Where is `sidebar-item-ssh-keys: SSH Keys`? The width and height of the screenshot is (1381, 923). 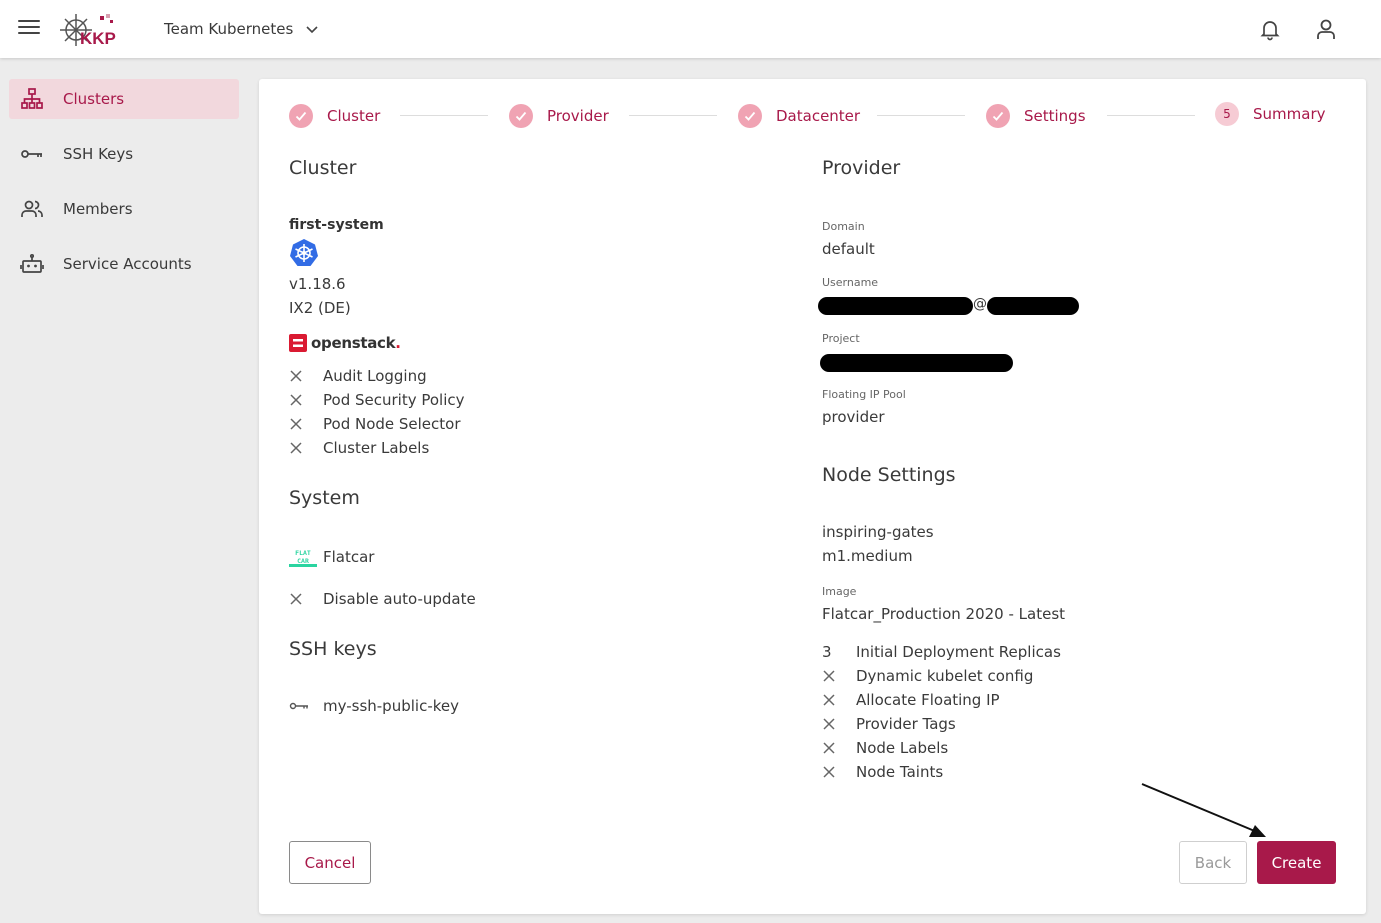 sidebar-item-ssh-keys: SSH Keys is located at coordinates (124, 154).